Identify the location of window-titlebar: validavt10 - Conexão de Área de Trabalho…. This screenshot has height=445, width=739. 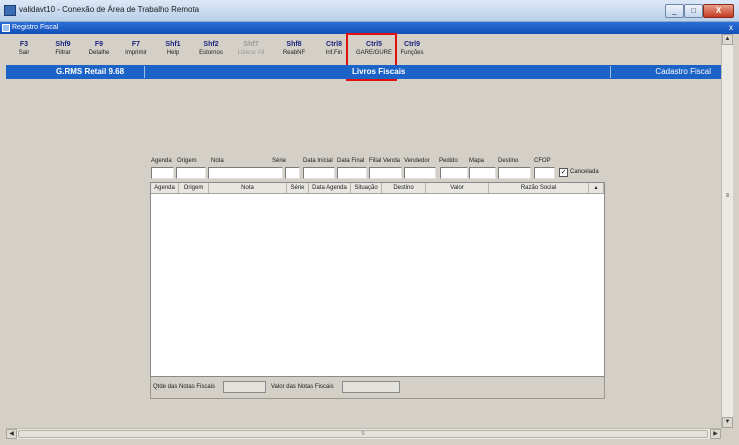
(369, 11).